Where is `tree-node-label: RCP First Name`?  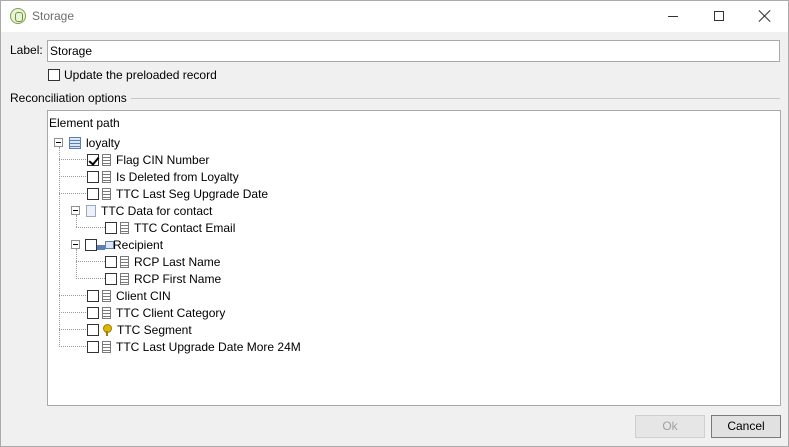 tree-node-label: RCP First Name is located at coordinates (178, 278).